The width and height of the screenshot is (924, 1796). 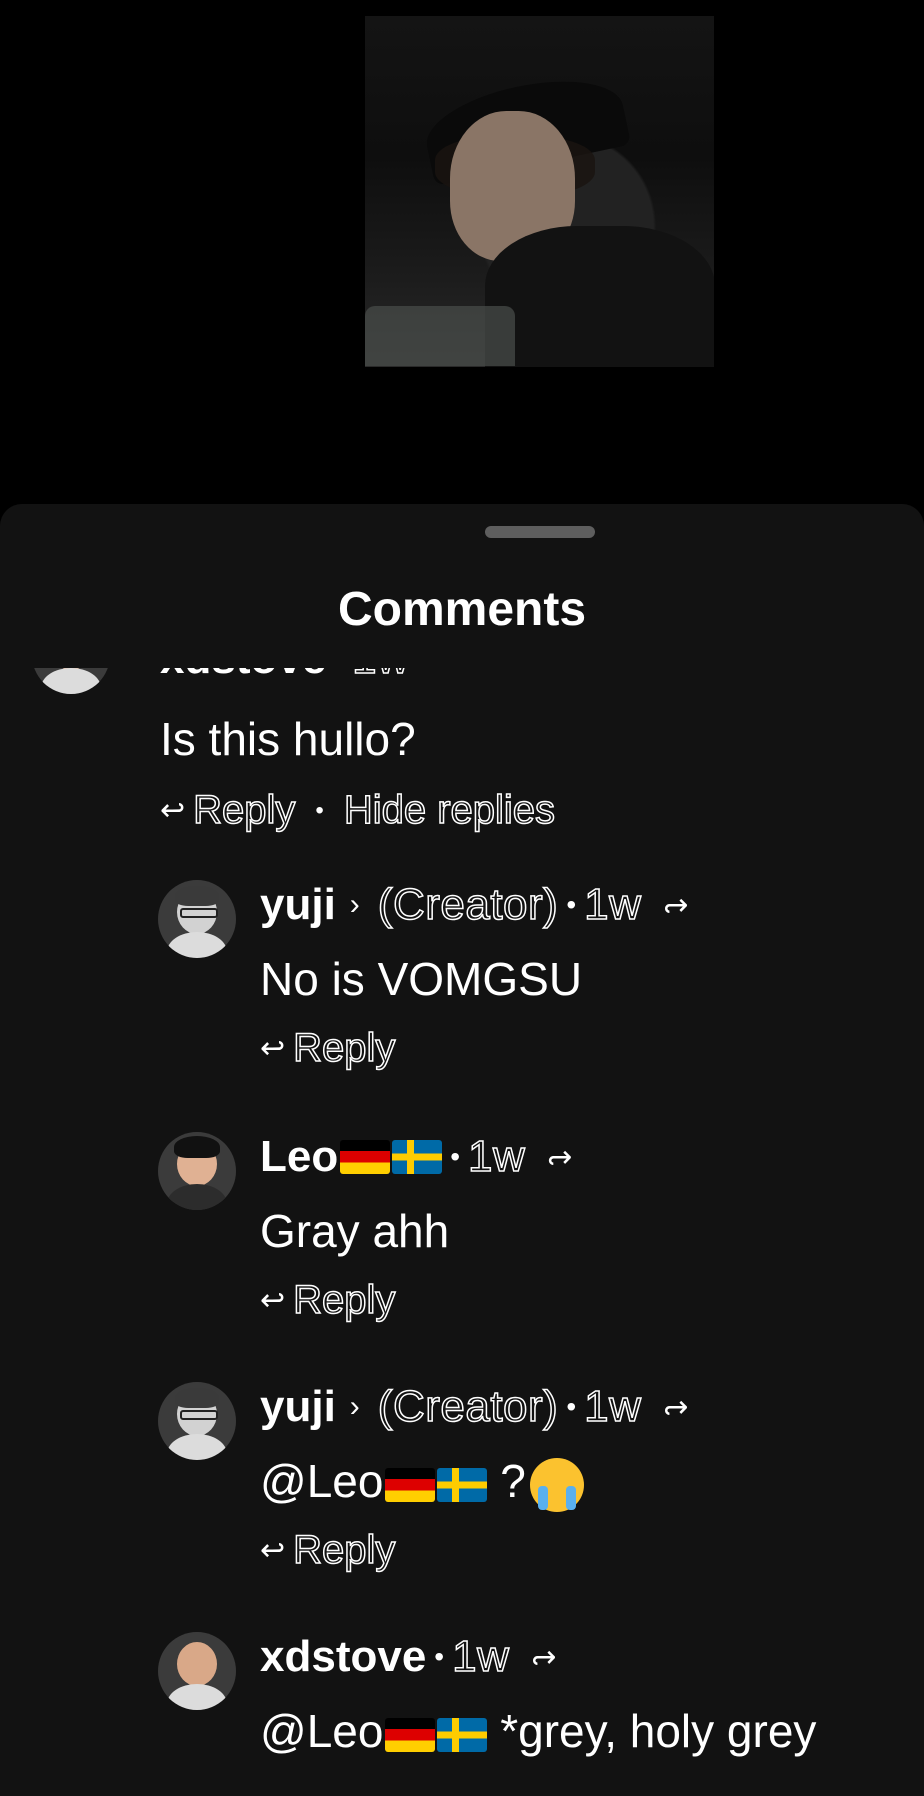 What do you see at coordinates (288, 739) in the screenshot?
I see `comment-text: Is this hullo?` at bounding box center [288, 739].